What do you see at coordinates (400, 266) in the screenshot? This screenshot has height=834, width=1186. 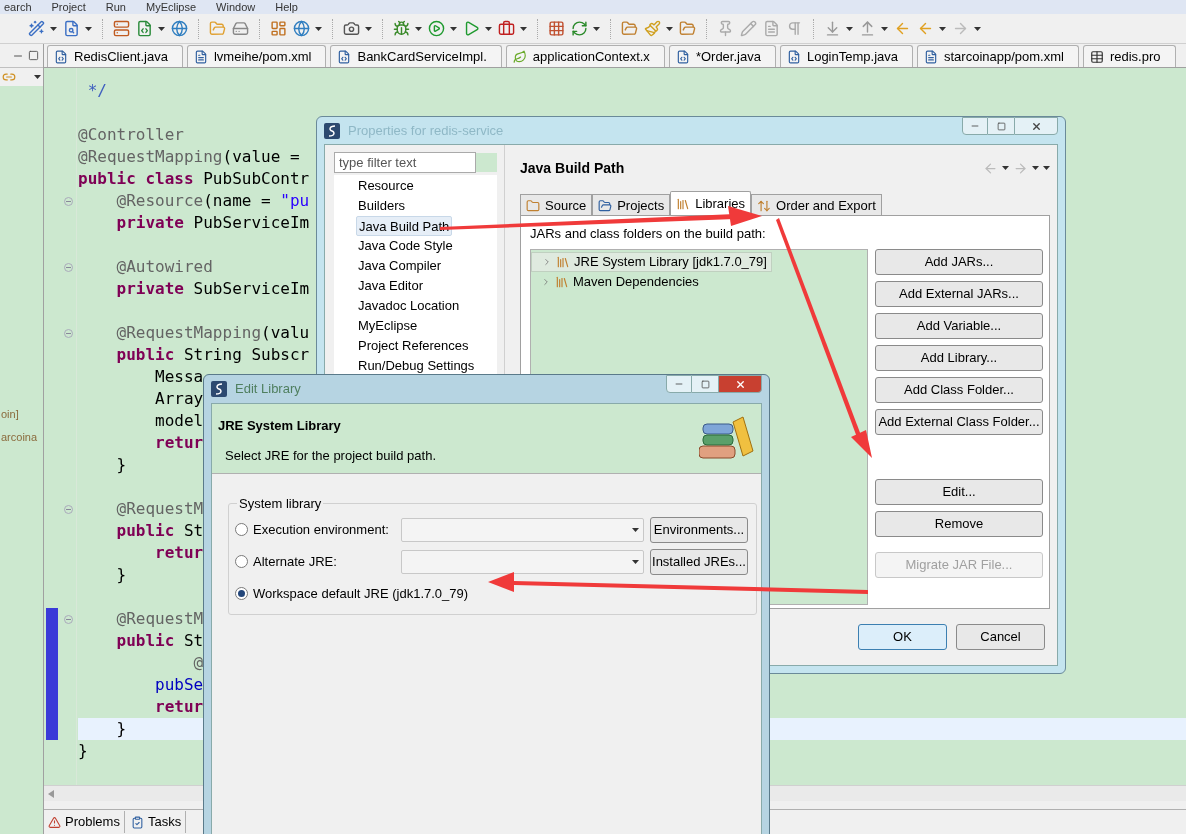 I see `tree-item: Java Compiler` at bounding box center [400, 266].